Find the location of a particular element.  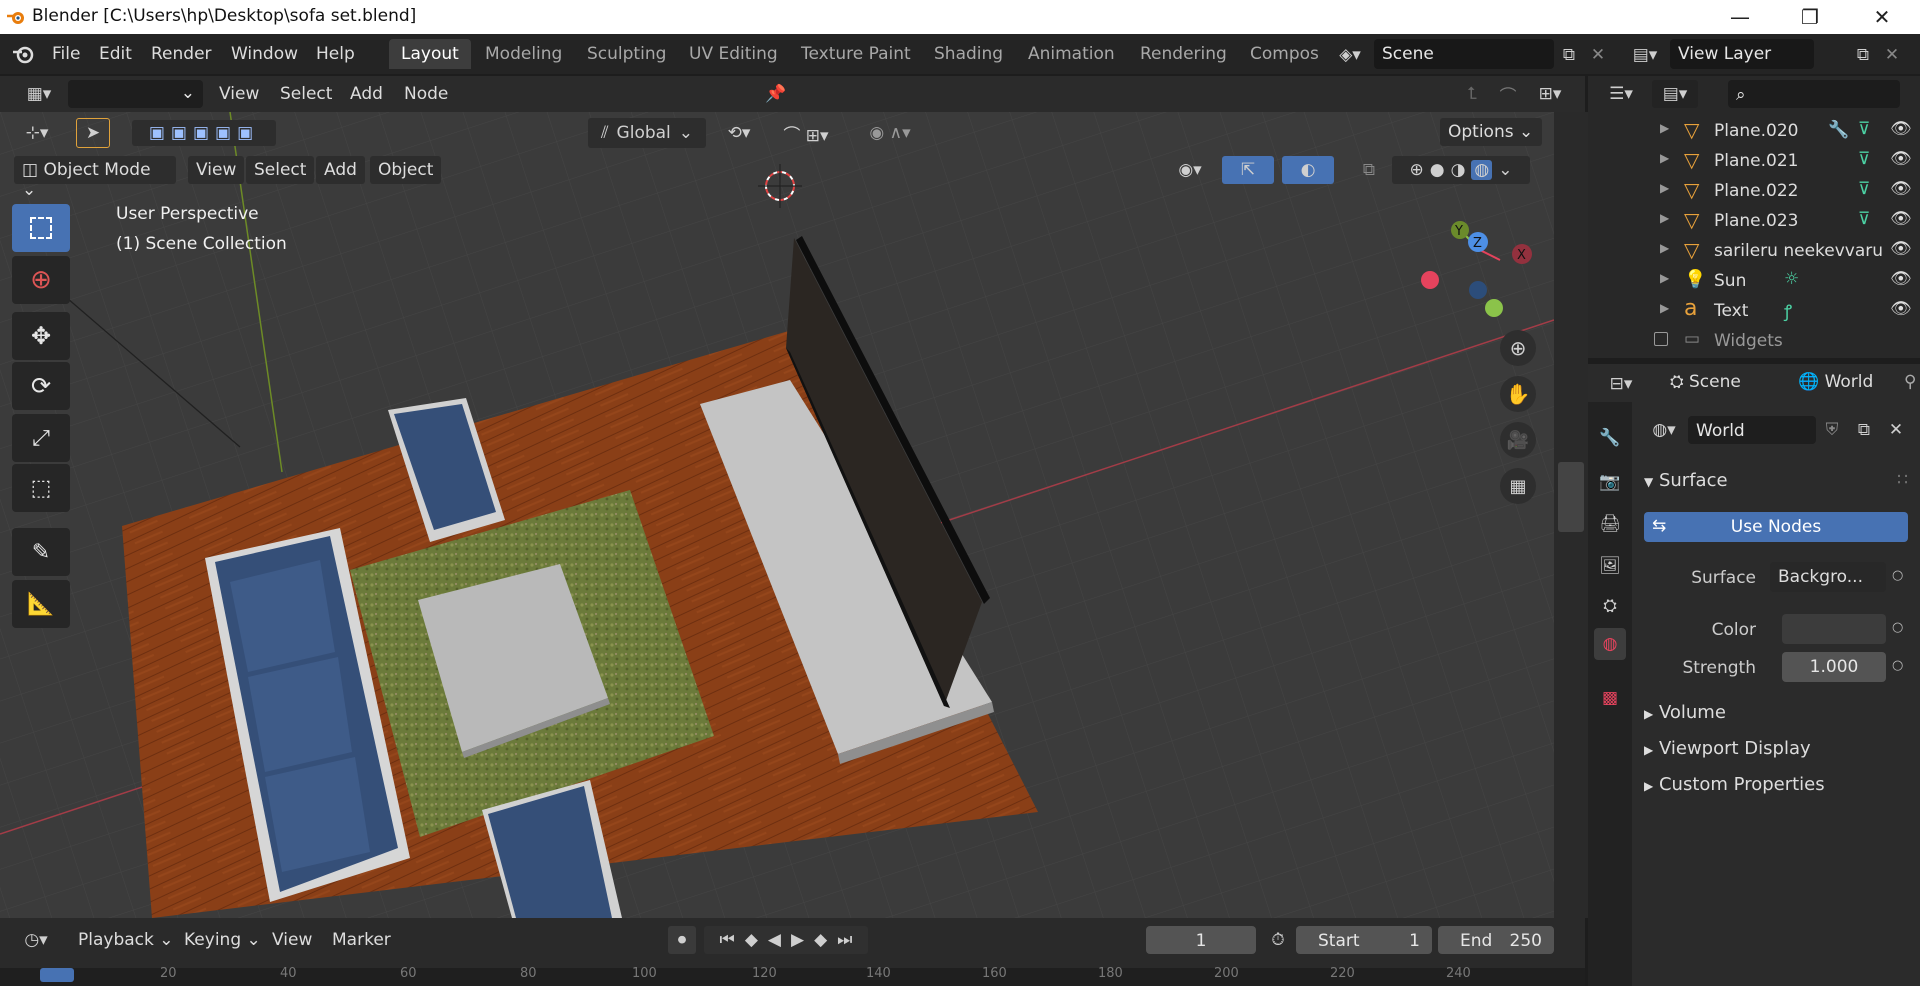

select-tool-icon: ➤ is located at coordinates (93, 133).